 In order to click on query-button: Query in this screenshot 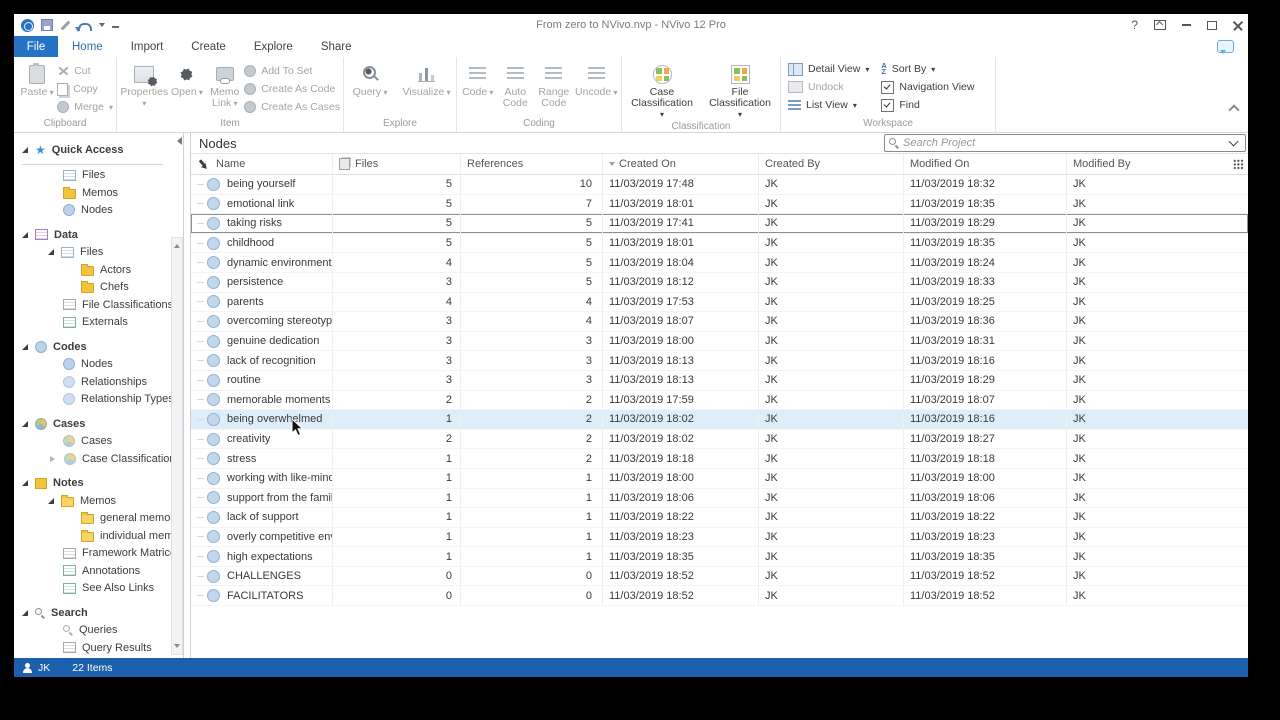, I will do `click(370, 78)`.